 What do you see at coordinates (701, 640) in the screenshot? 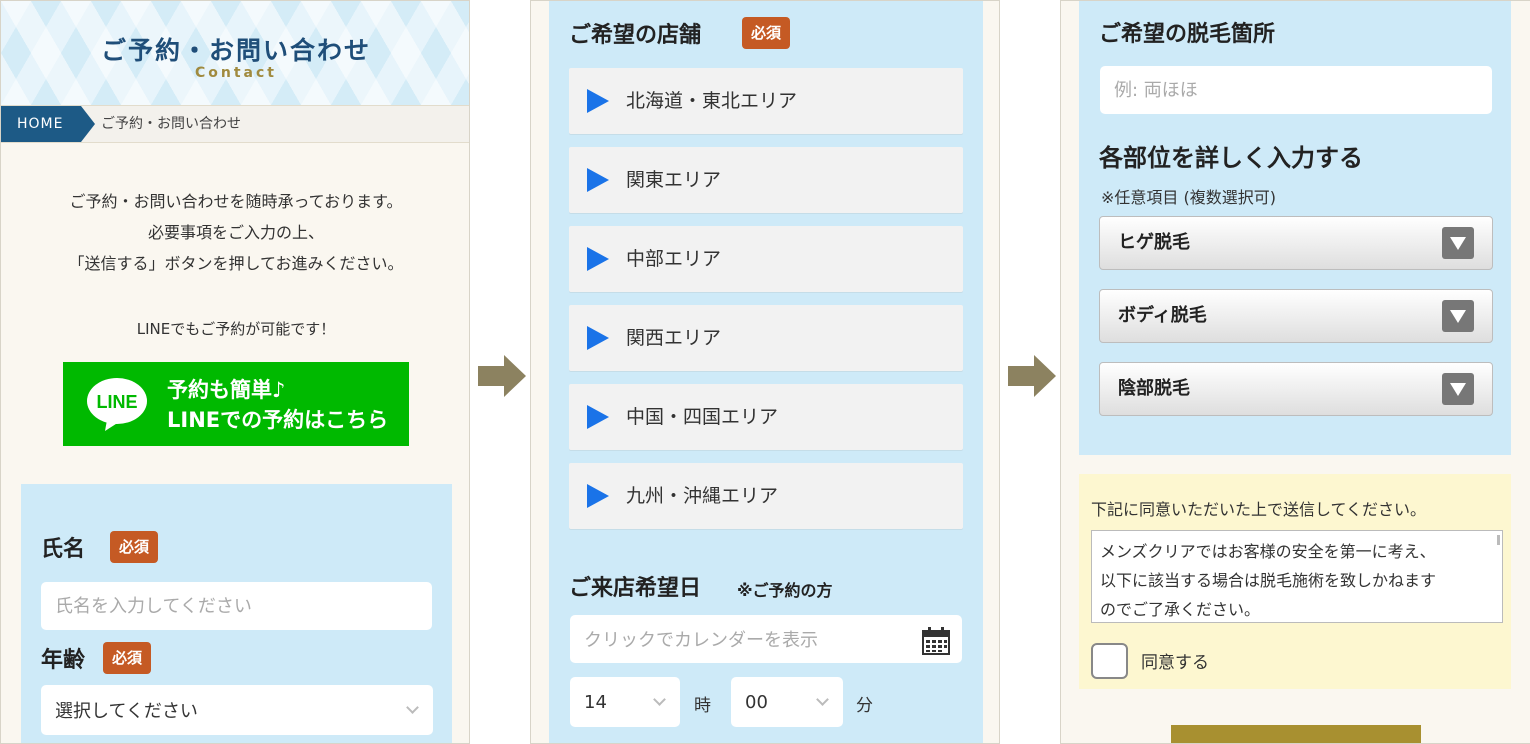
I see `visit-date-placeholder: クリックでカレンダーを表示` at bounding box center [701, 640].